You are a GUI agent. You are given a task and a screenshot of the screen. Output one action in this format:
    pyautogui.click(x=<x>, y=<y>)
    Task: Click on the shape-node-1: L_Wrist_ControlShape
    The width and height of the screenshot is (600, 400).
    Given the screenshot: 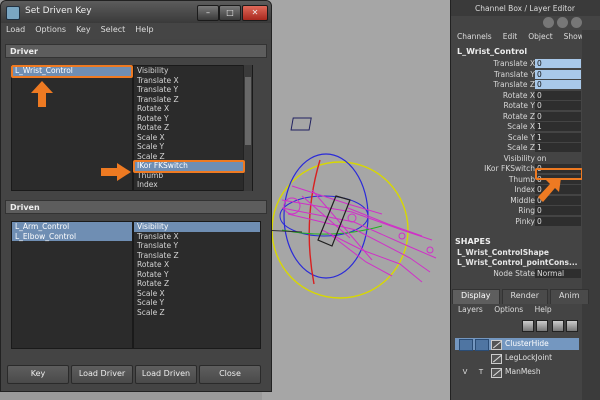 What is the action you would take?
    pyautogui.click(x=503, y=252)
    